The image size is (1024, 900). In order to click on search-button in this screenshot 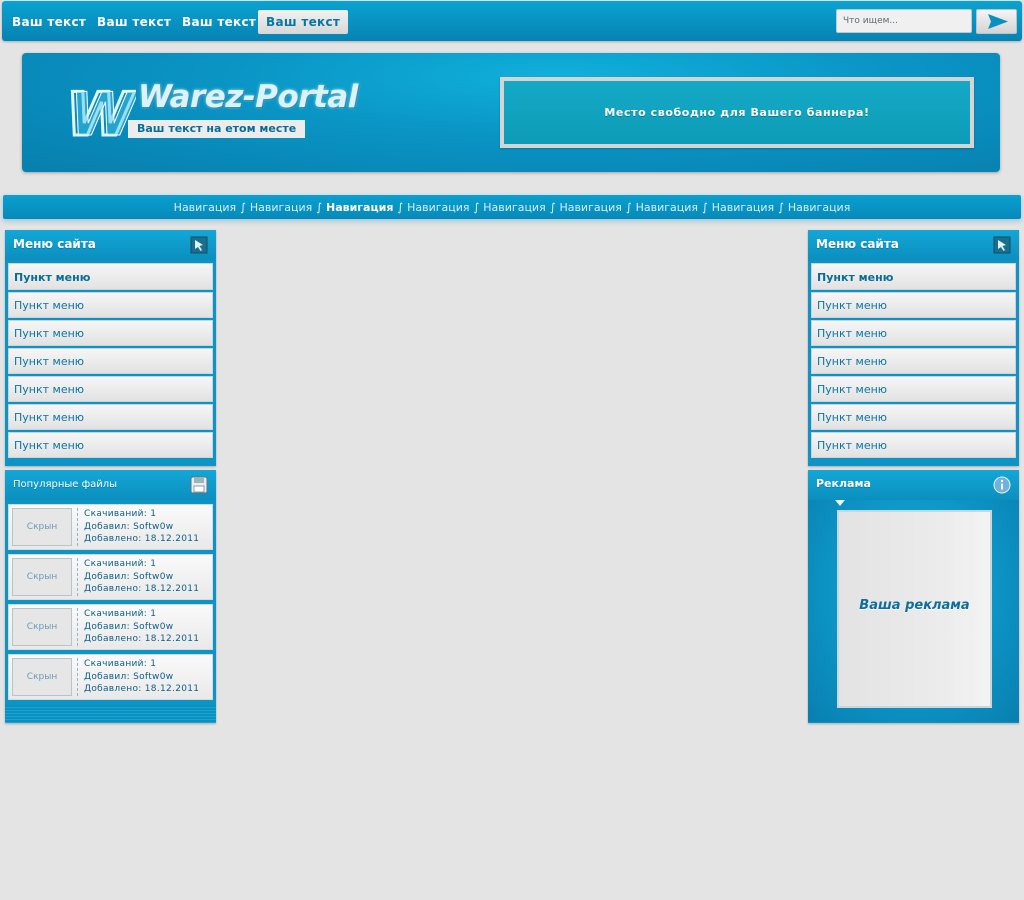, I will do `click(996, 21)`.